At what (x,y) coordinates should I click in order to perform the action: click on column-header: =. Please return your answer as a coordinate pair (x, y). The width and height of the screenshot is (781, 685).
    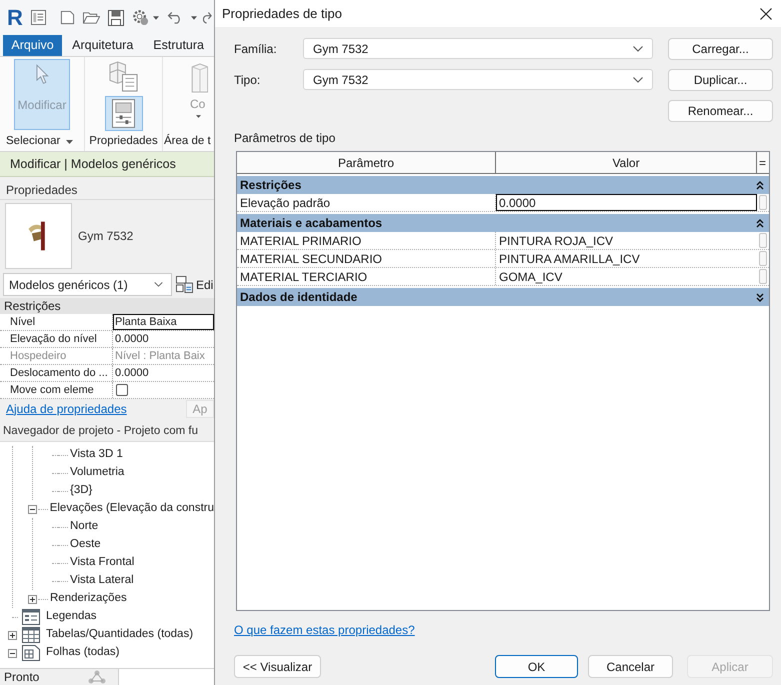
    Looking at the image, I should click on (762, 162).